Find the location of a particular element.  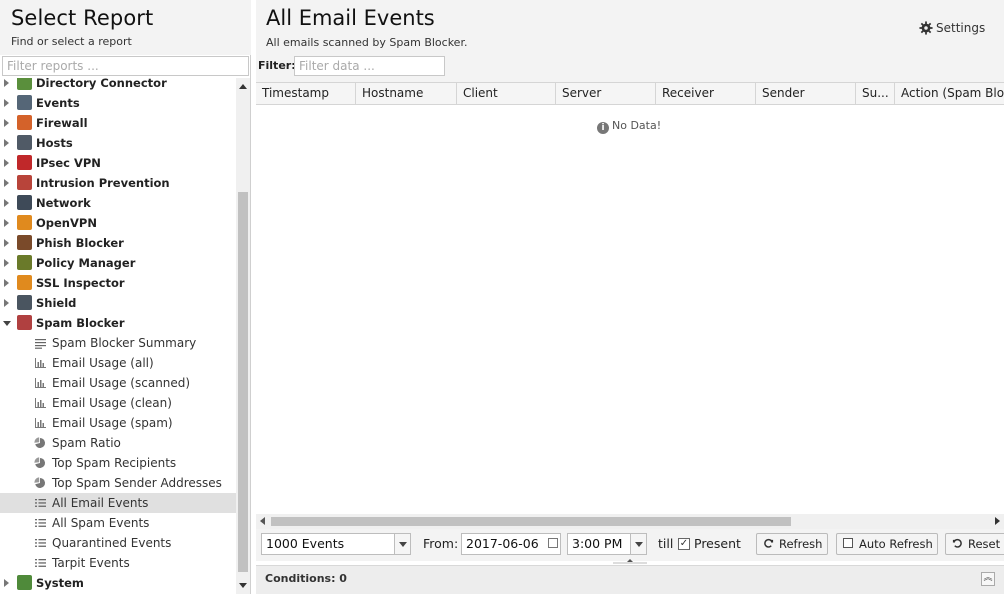

tree-category-openvpn: OpenVPN is located at coordinates (118, 223).